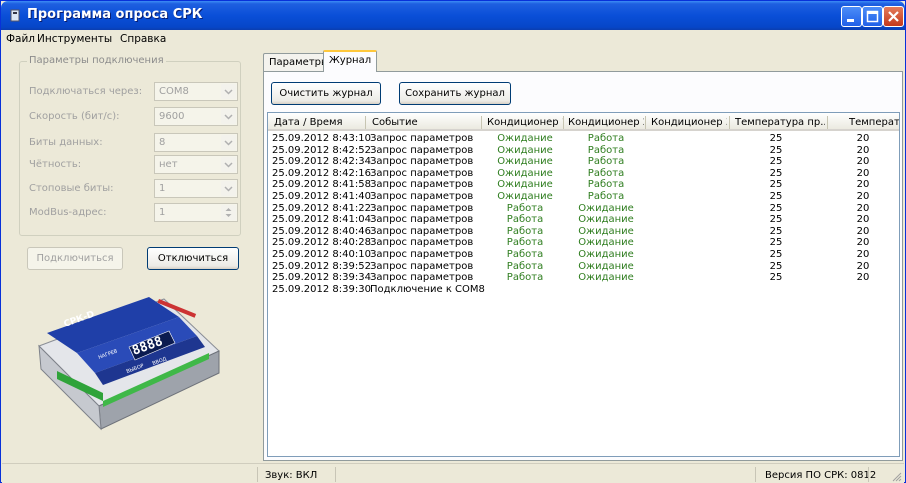 This screenshot has width=906, height=483. What do you see at coordinates (427, 122) in the screenshot?
I see `column-header-event: Событие` at bounding box center [427, 122].